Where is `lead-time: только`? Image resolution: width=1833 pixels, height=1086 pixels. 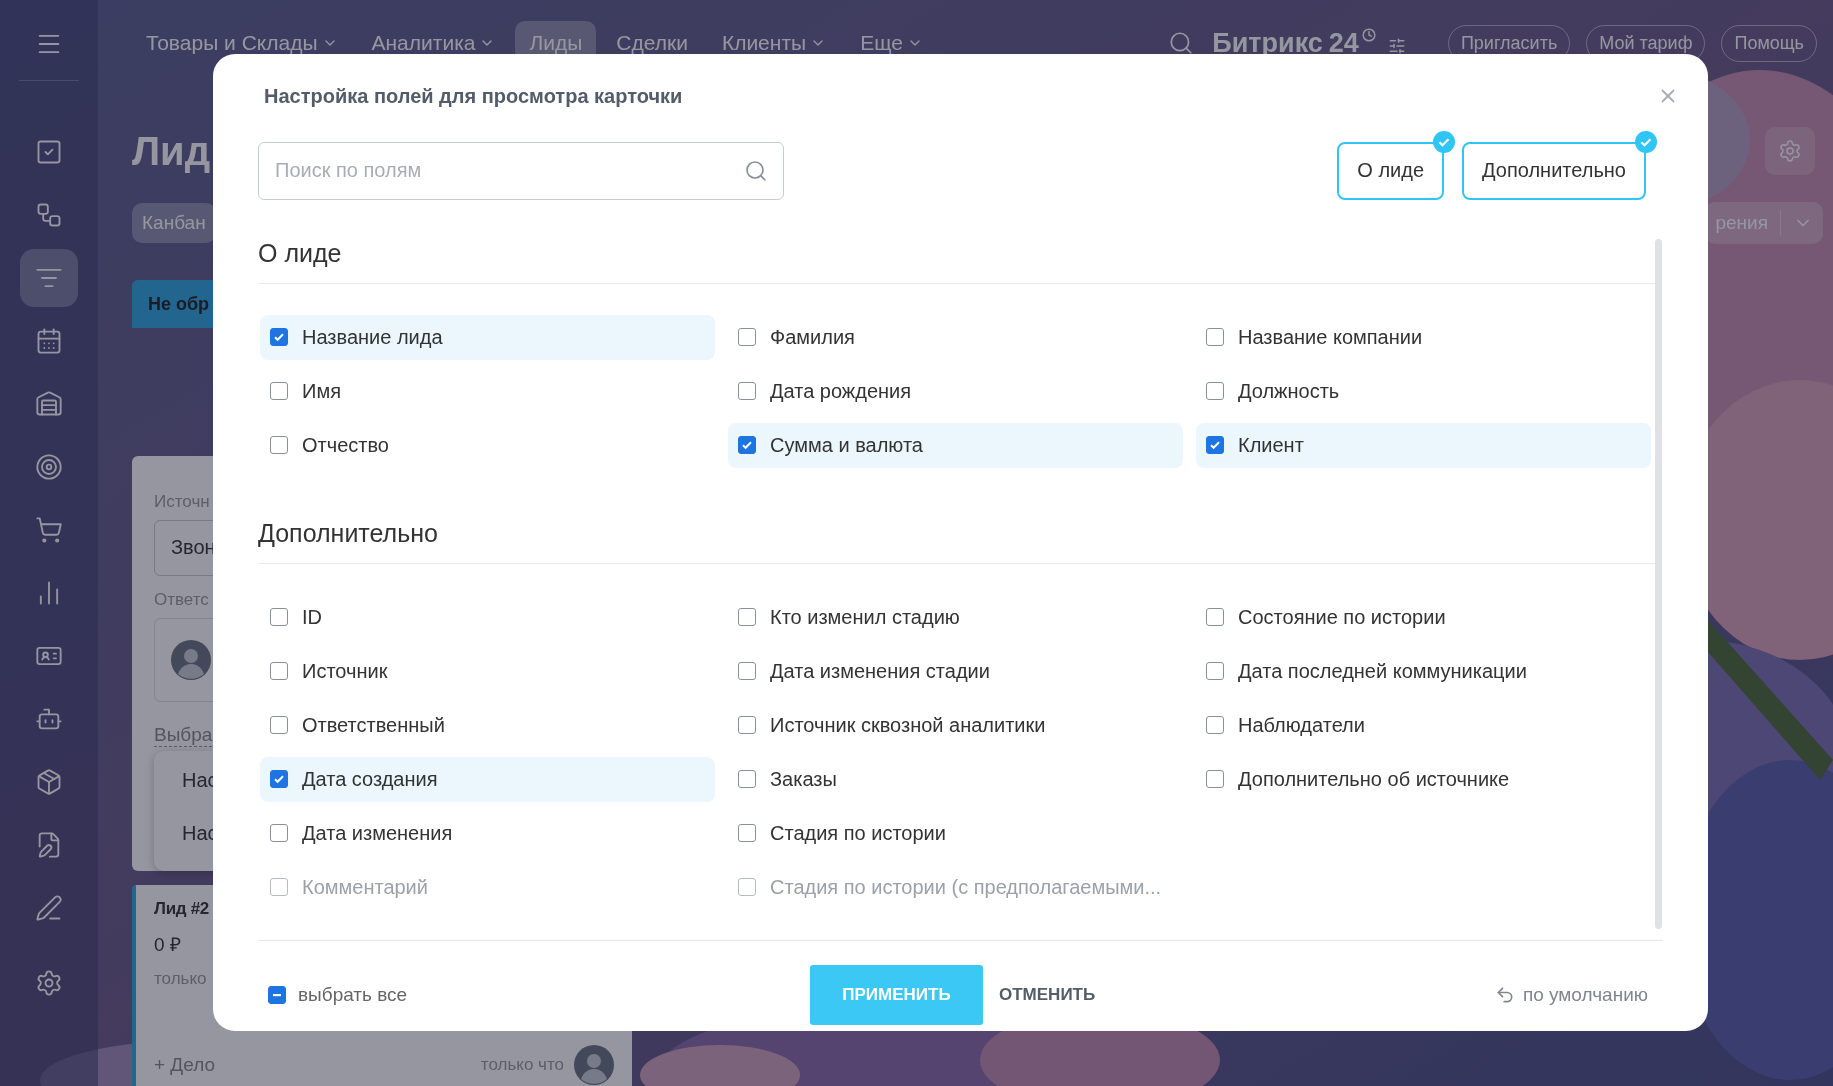 lead-time: только is located at coordinates (180, 979).